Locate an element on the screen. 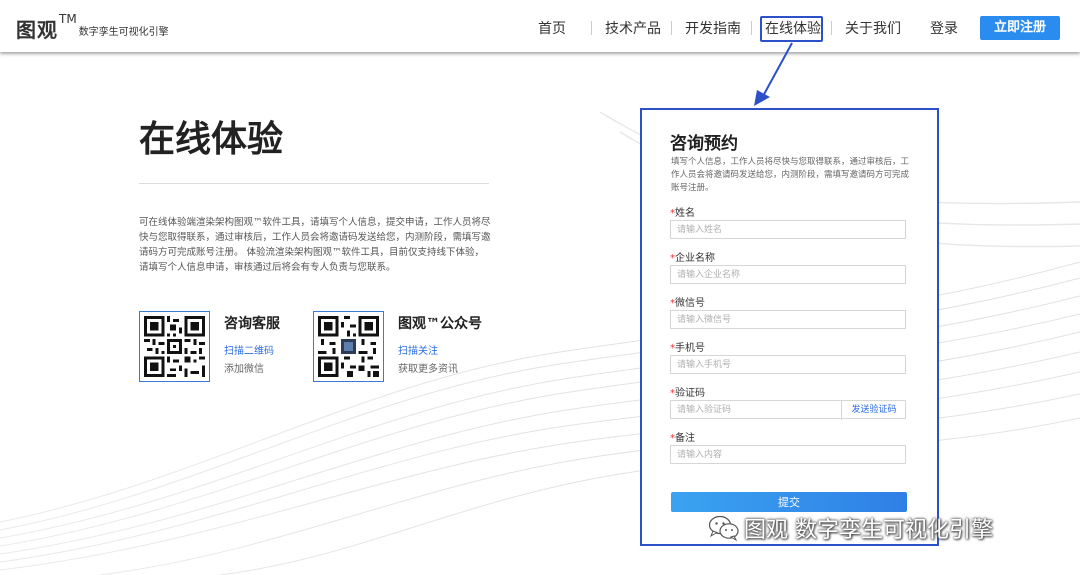  form-title: 咨询预约 is located at coordinates (704, 144).